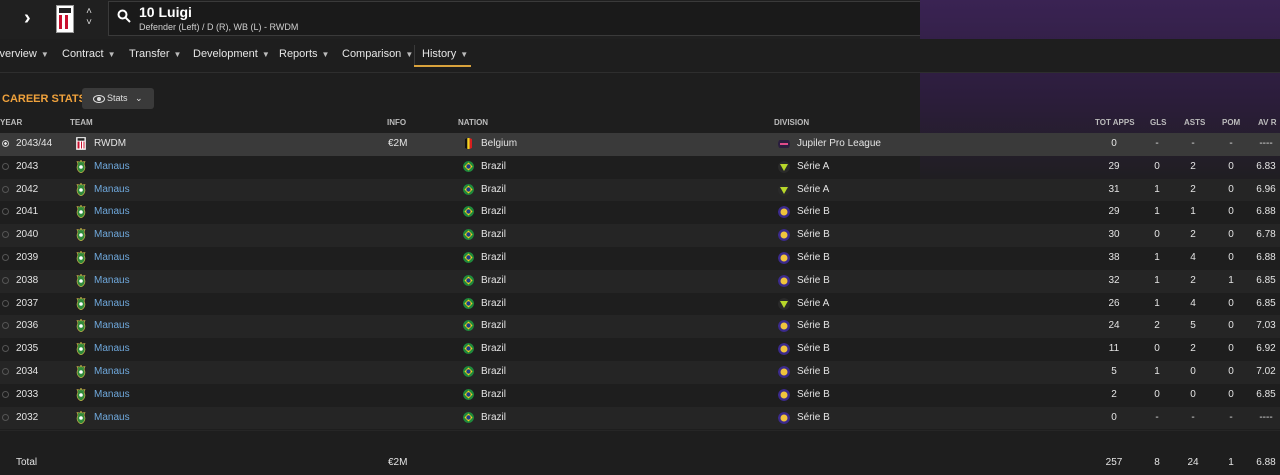 The width and height of the screenshot is (1280, 475). I want to click on tab-history: History ▼, so click(445, 54).